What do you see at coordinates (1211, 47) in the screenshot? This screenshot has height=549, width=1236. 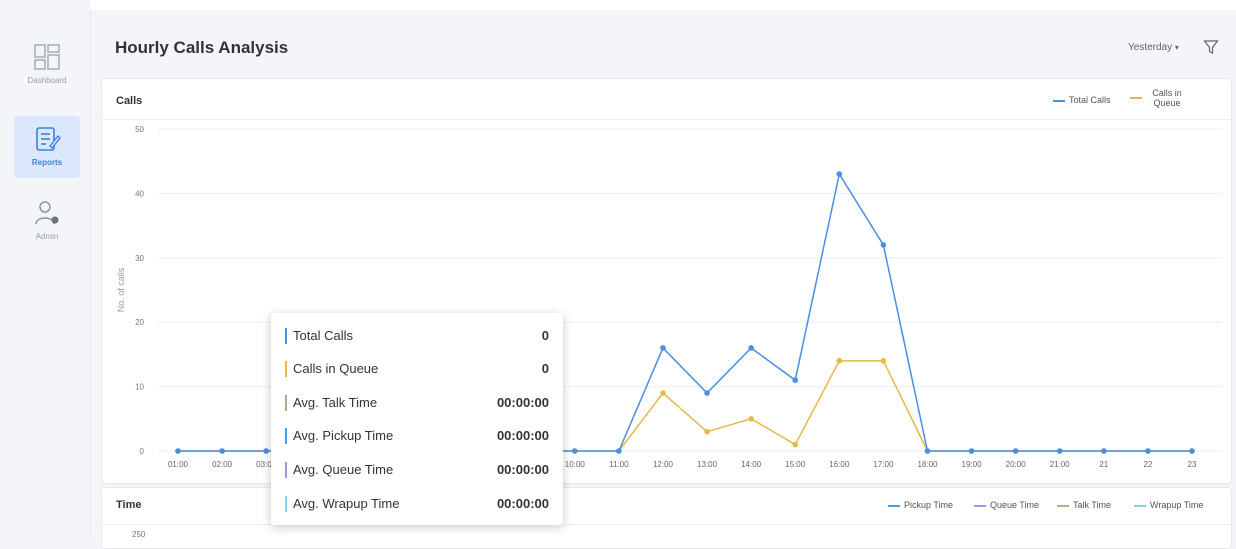 I see `filter-icon` at bounding box center [1211, 47].